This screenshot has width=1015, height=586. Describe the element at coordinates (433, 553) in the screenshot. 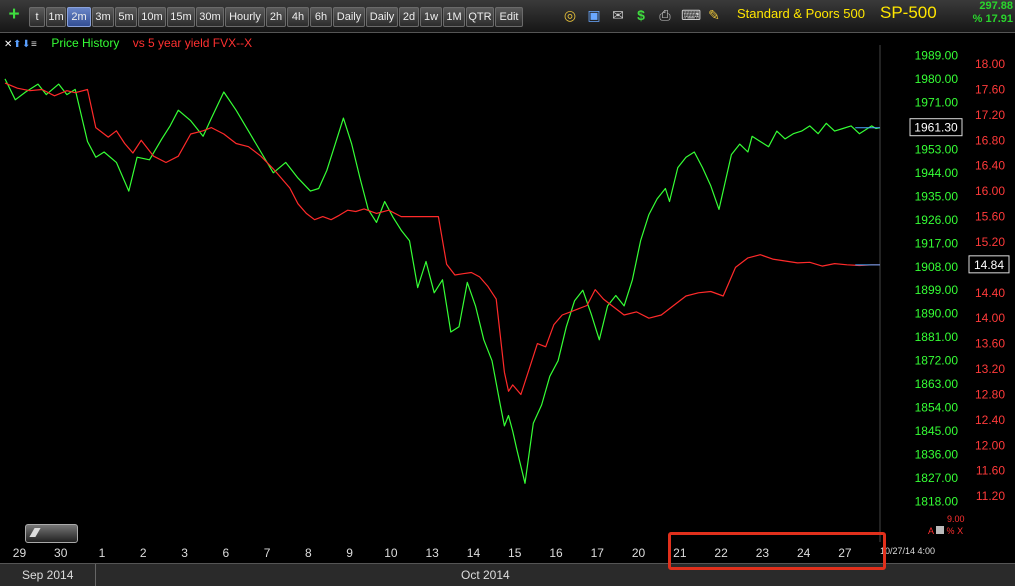

I see `x-tick-label: 13` at that location.